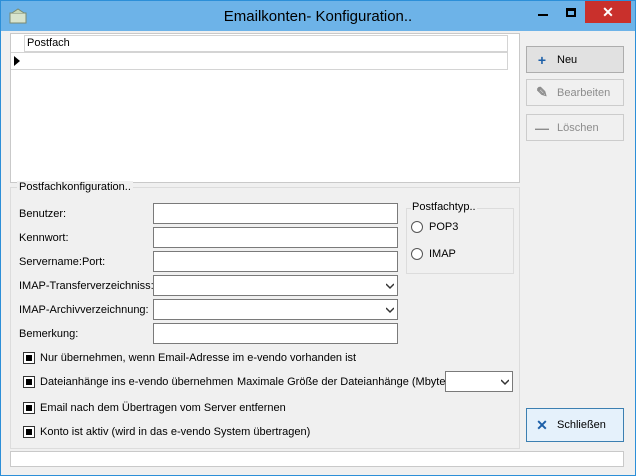  Describe the element at coordinates (443, 227) in the screenshot. I see `pop3-label: POP3` at that location.